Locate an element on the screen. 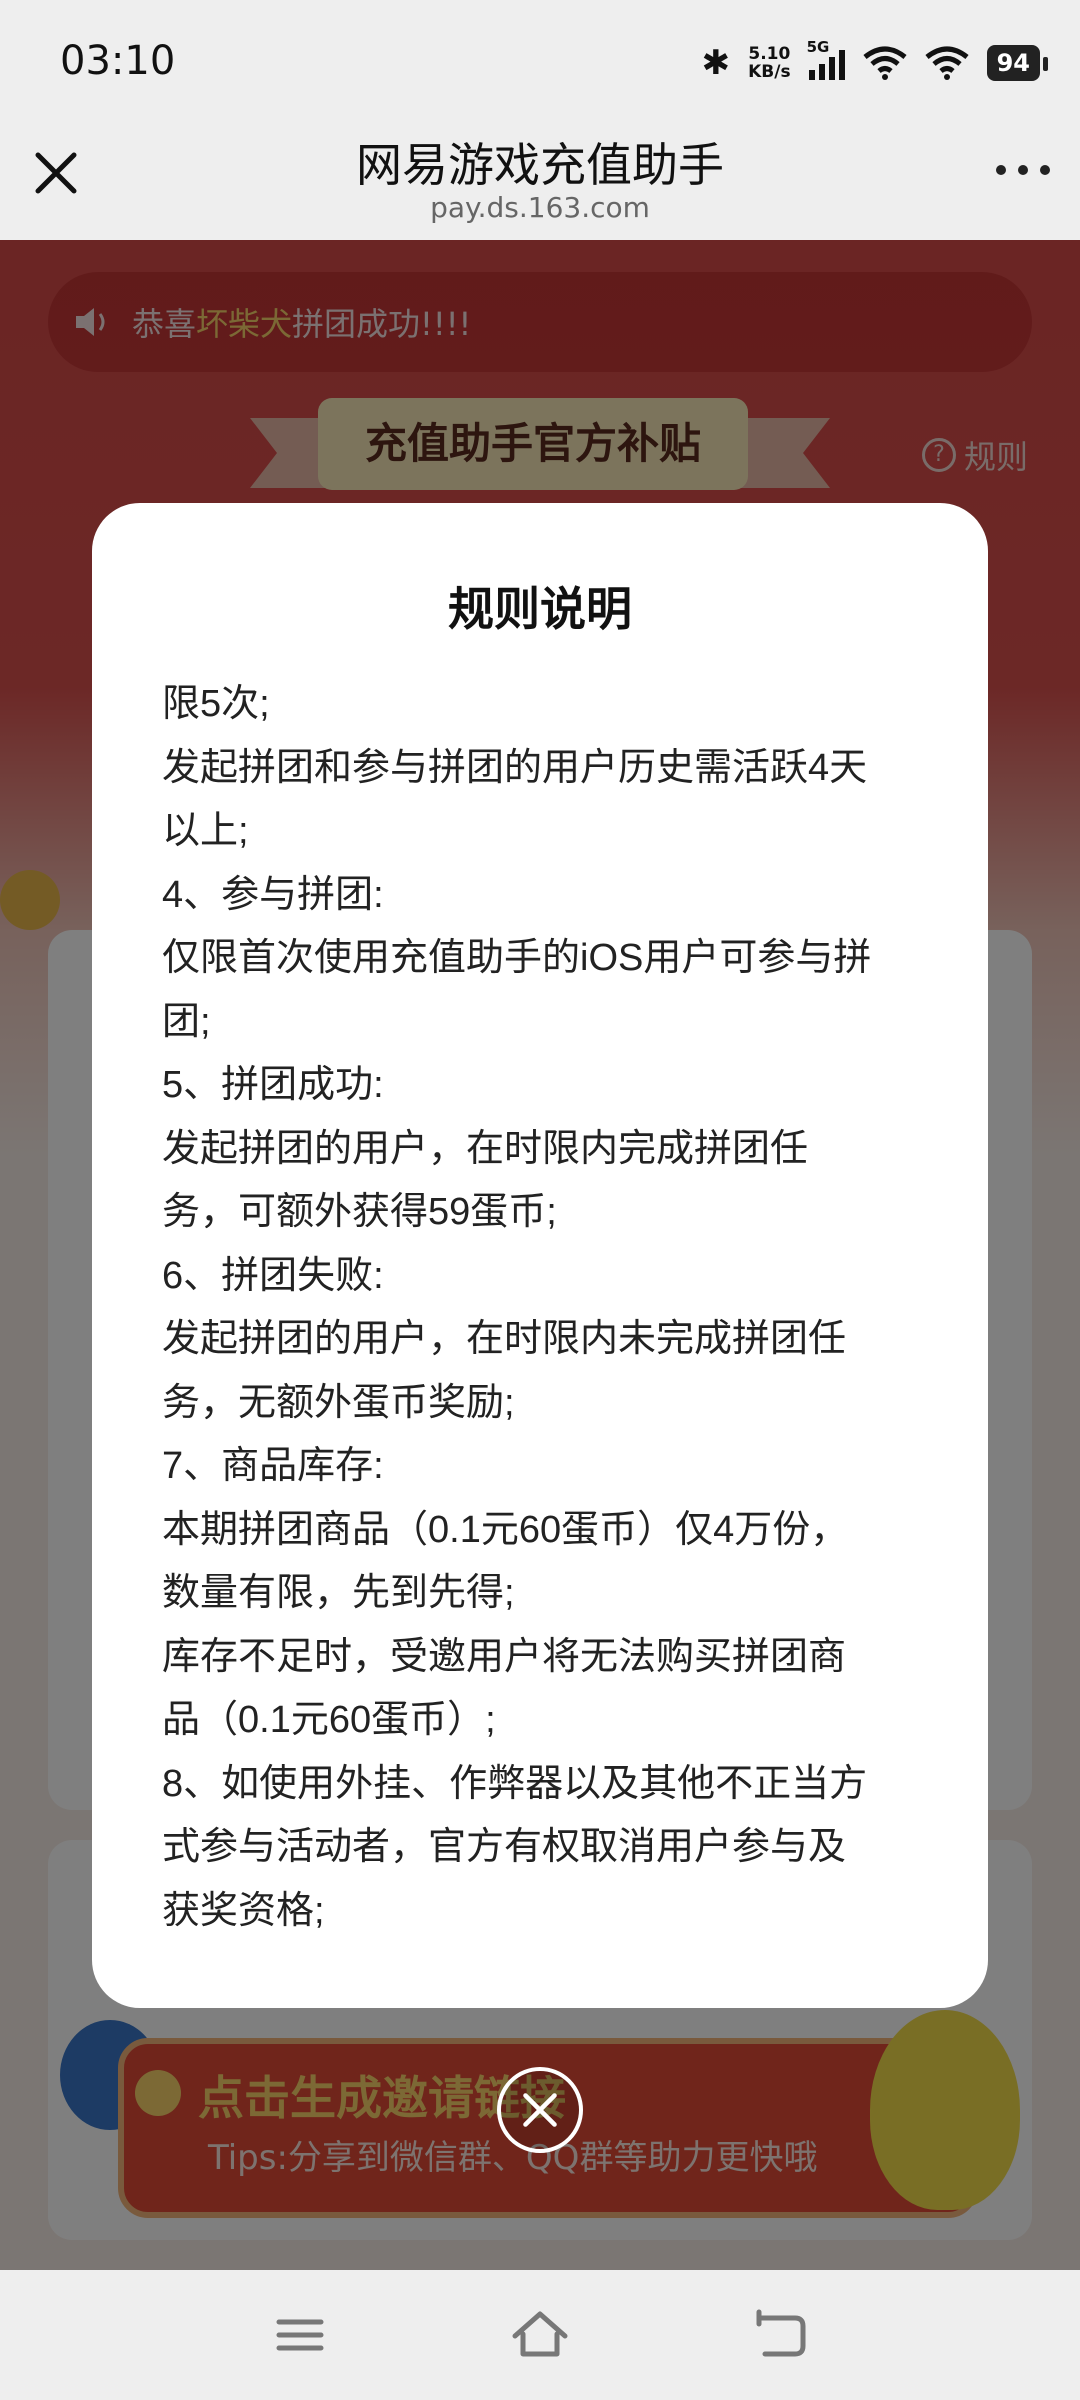  home-icon is located at coordinates (540, 2335).